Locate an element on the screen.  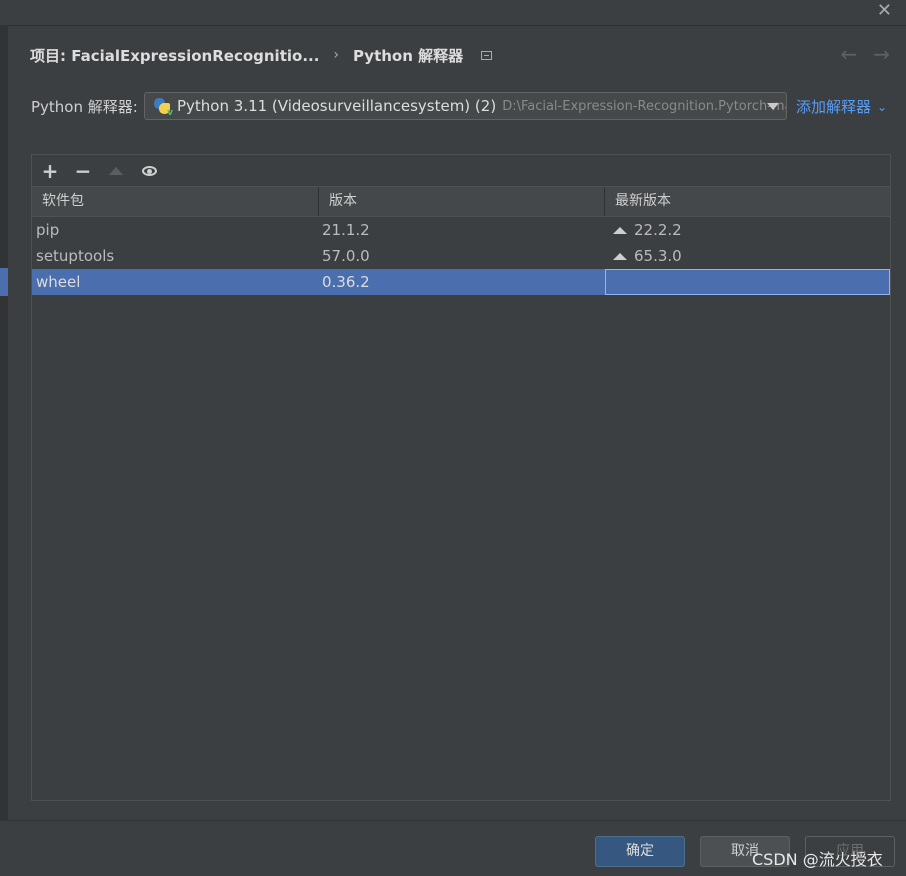
add-interpreter-label: 添加解释器 is located at coordinates (833, 106).